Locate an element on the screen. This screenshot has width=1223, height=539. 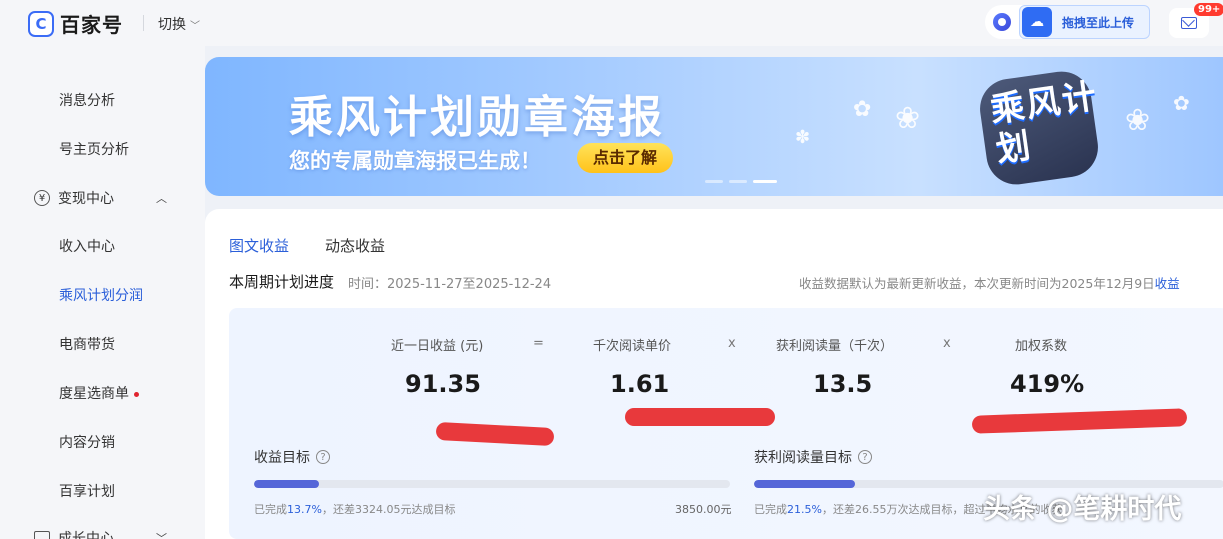
goal-suffix: ，还差3324.05元达成目标 is located at coordinates (388, 509).